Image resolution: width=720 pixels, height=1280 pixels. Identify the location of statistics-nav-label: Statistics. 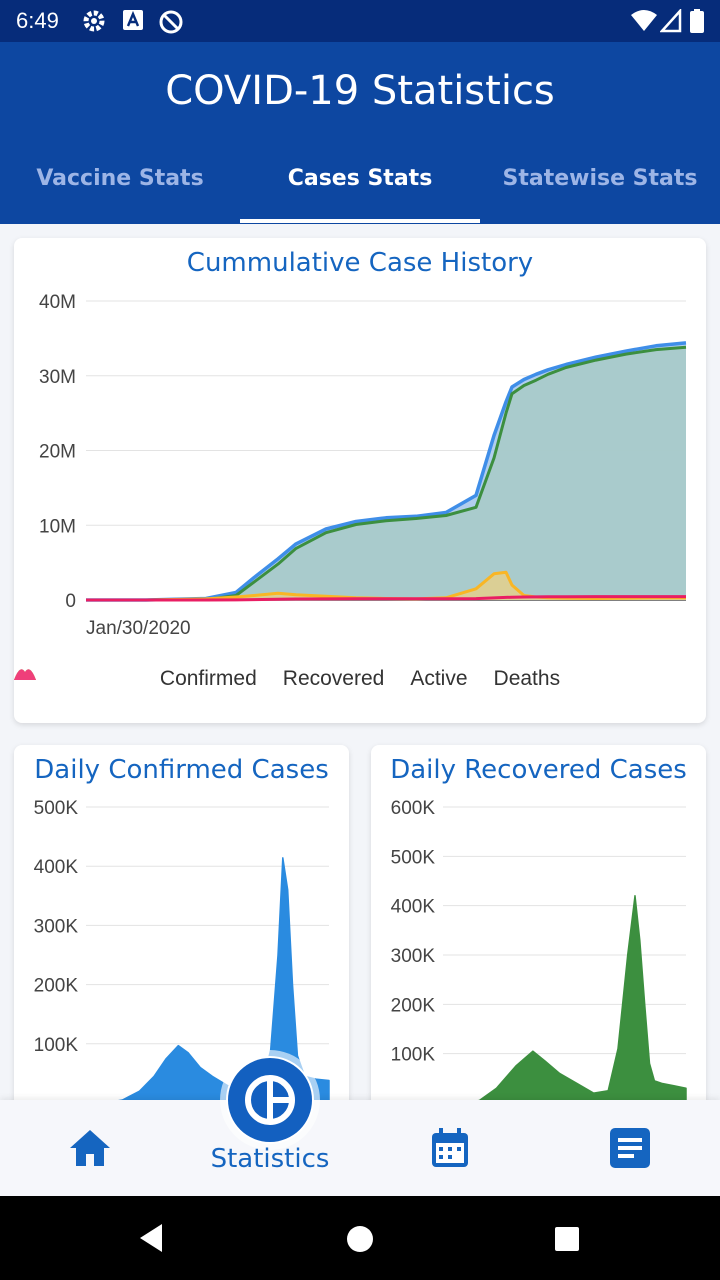
(270, 1159).